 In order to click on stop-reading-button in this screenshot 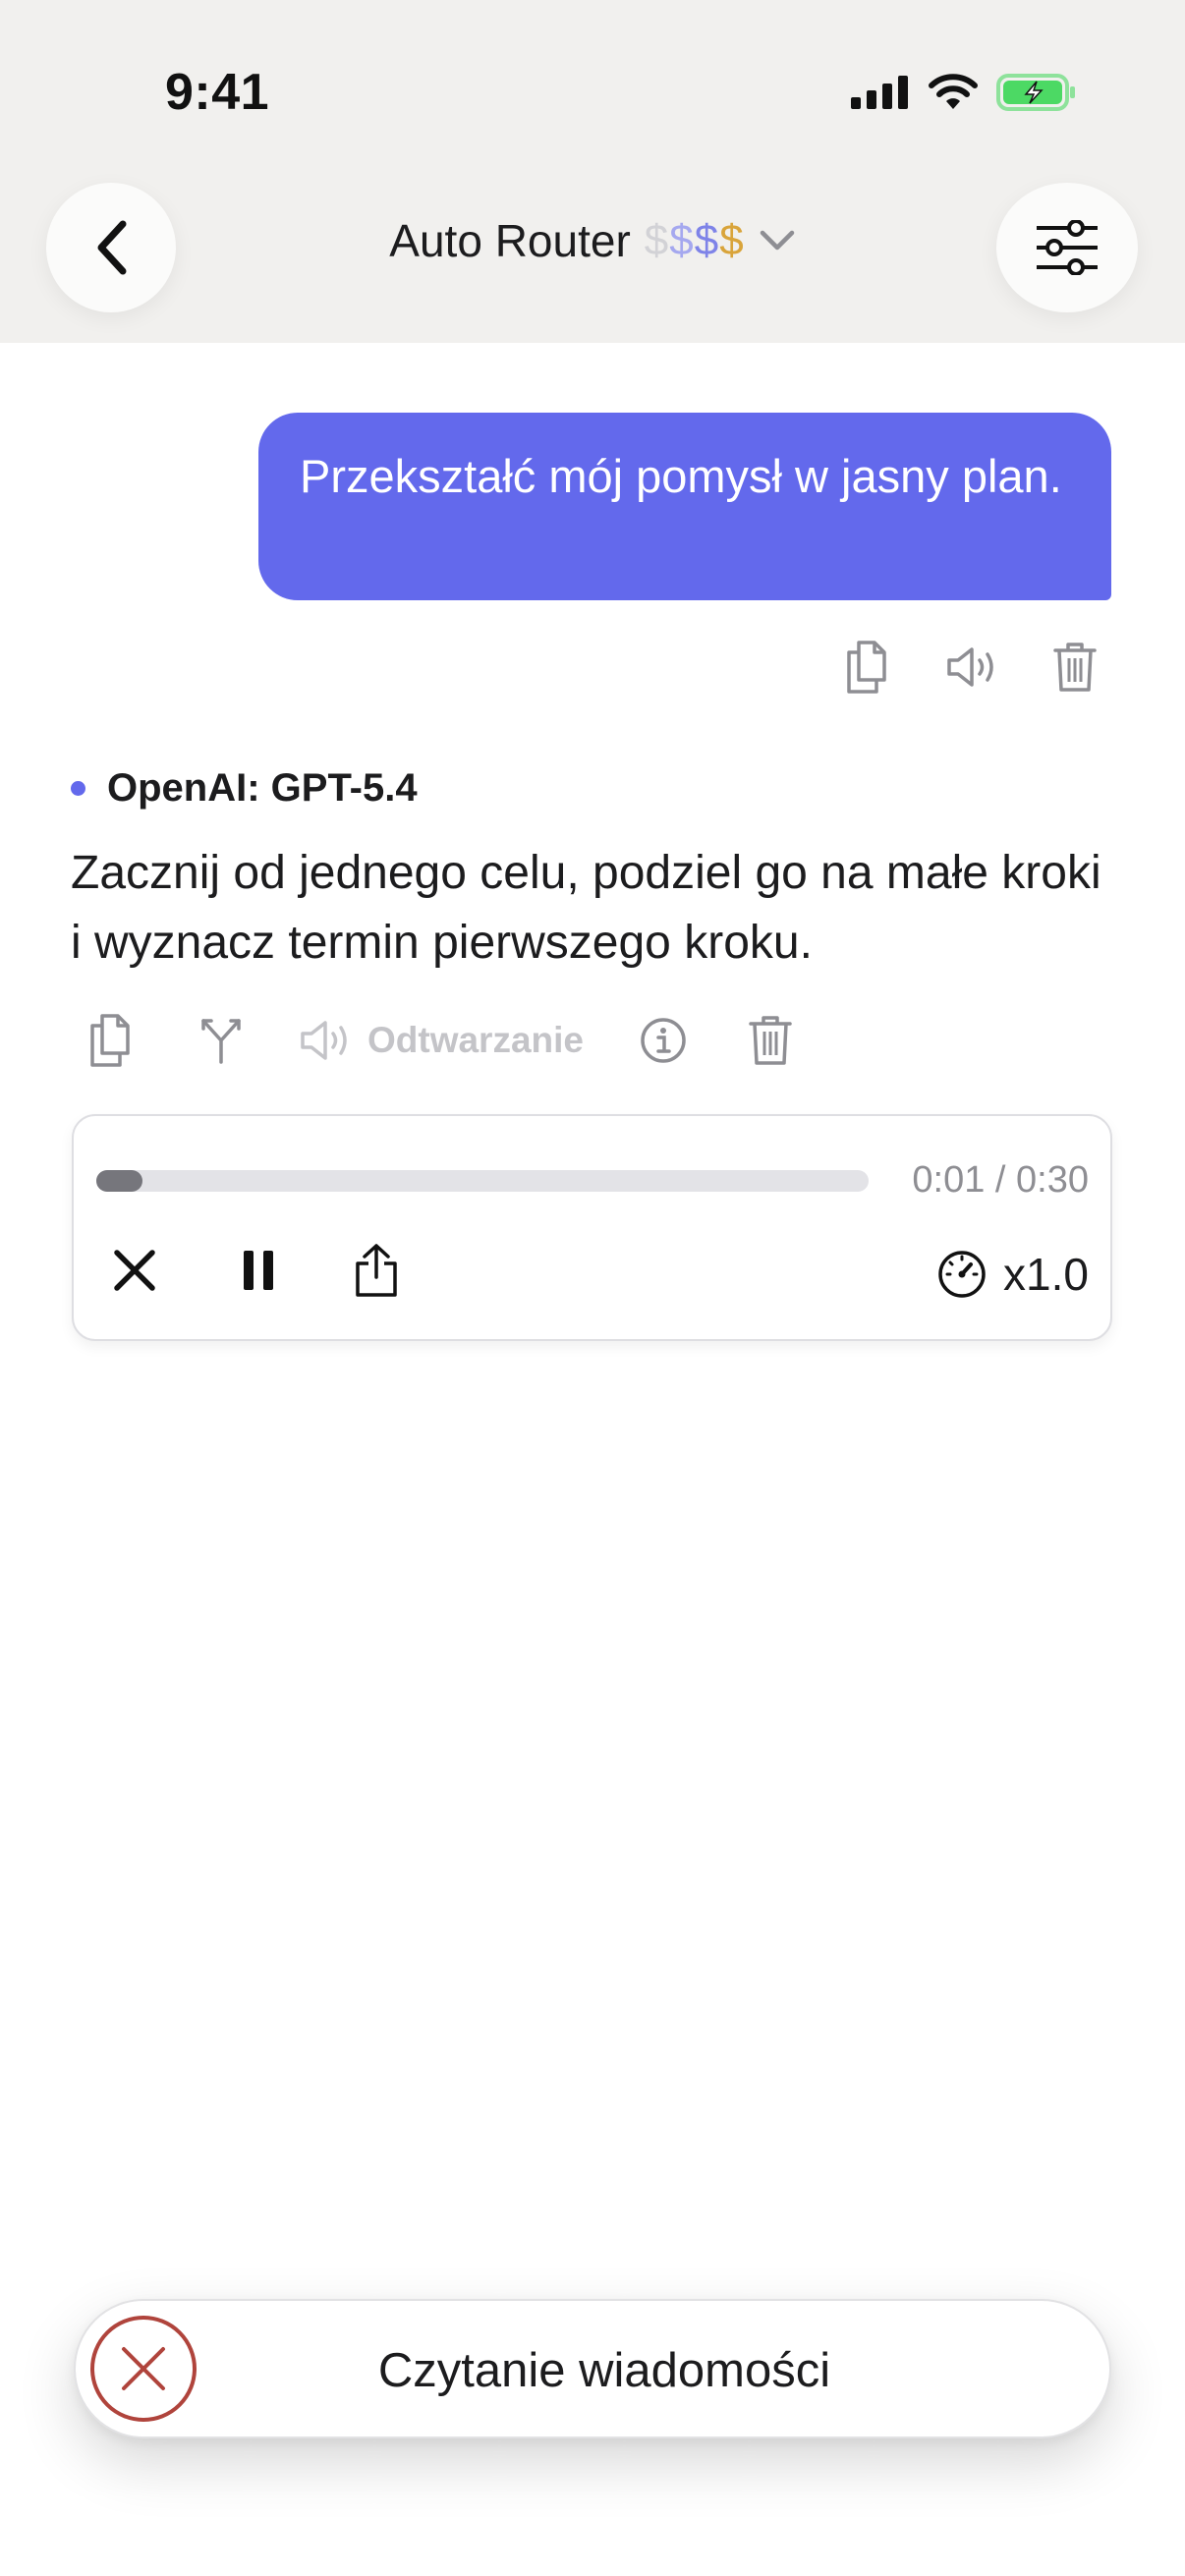, I will do `click(144, 2369)`.